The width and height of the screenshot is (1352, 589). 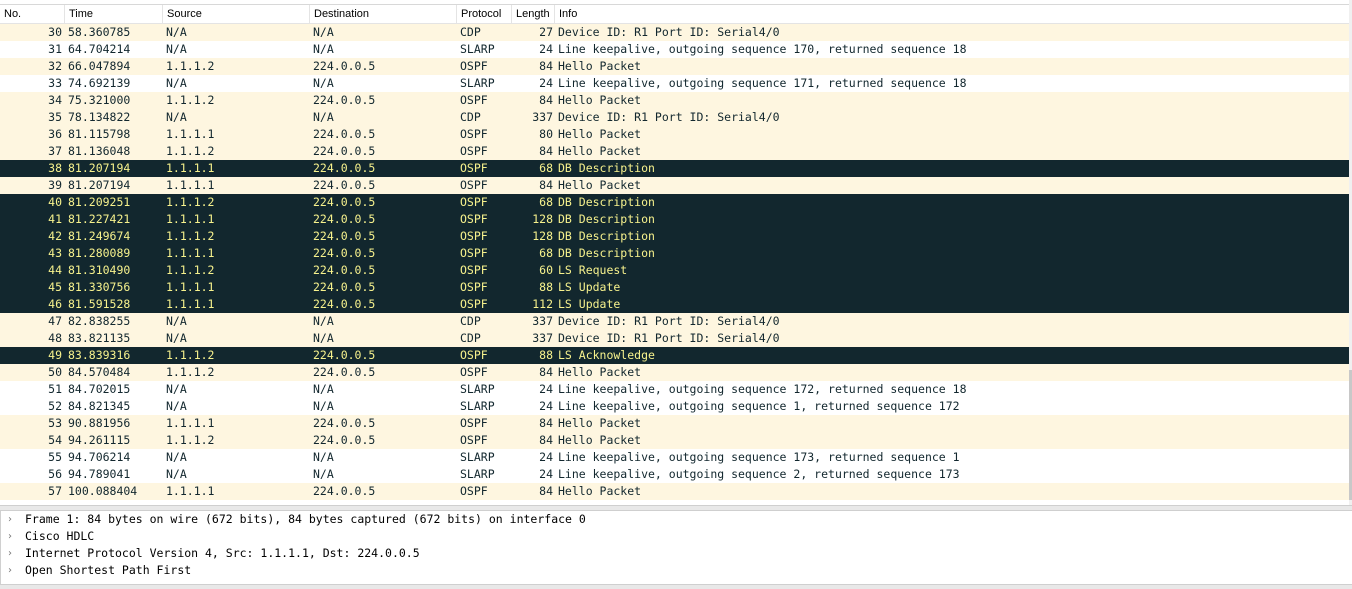 I want to click on packet-number: 31, so click(x=55, y=49).